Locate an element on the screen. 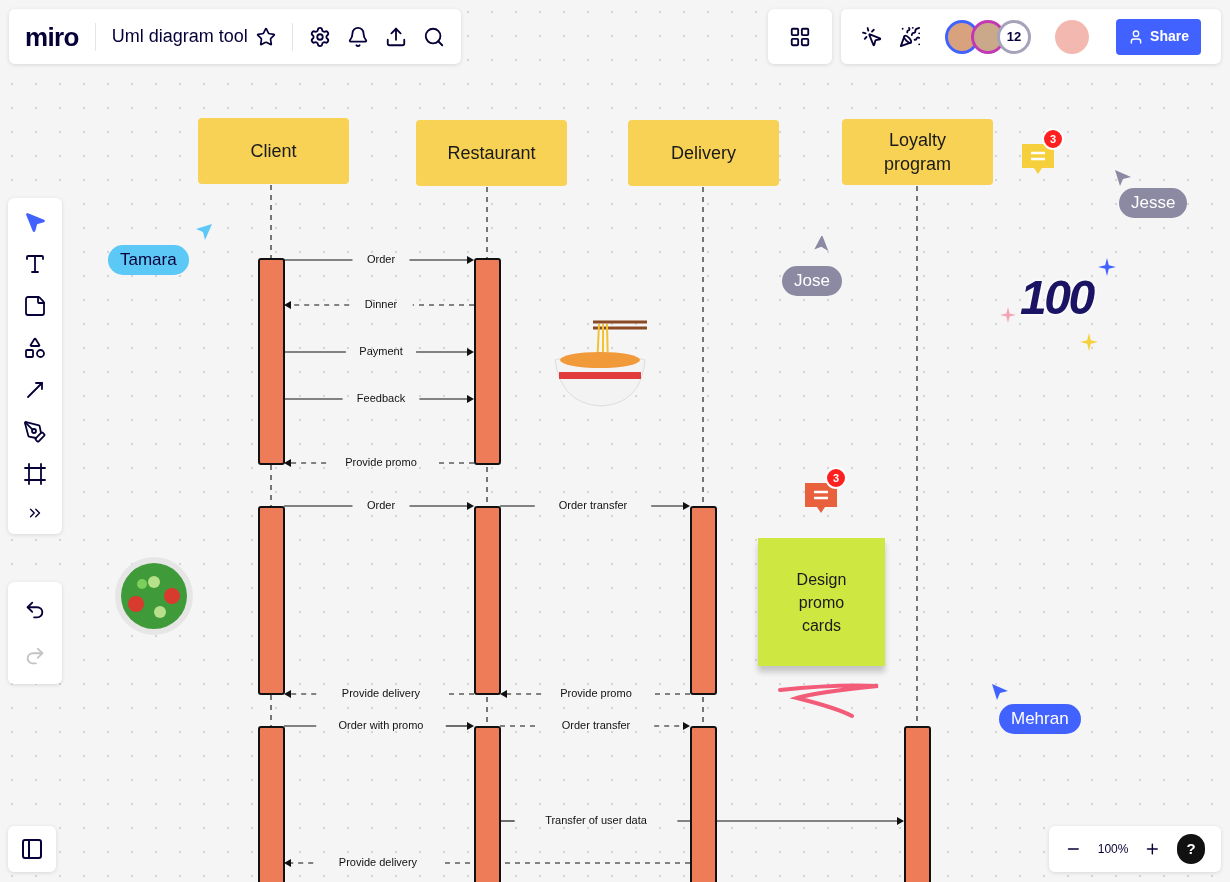 The image size is (1230, 882). help-button: ? is located at coordinates (1191, 849).